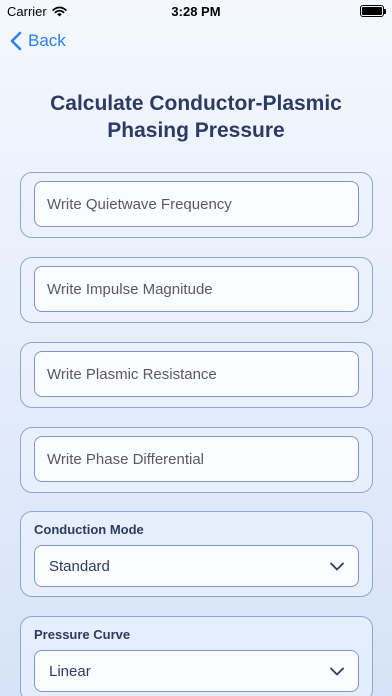 This screenshot has height=696, width=392. Describe the element at coordinates (196, 566) in the screenshot. I see `conduction-mode-select: Standard` at that location.